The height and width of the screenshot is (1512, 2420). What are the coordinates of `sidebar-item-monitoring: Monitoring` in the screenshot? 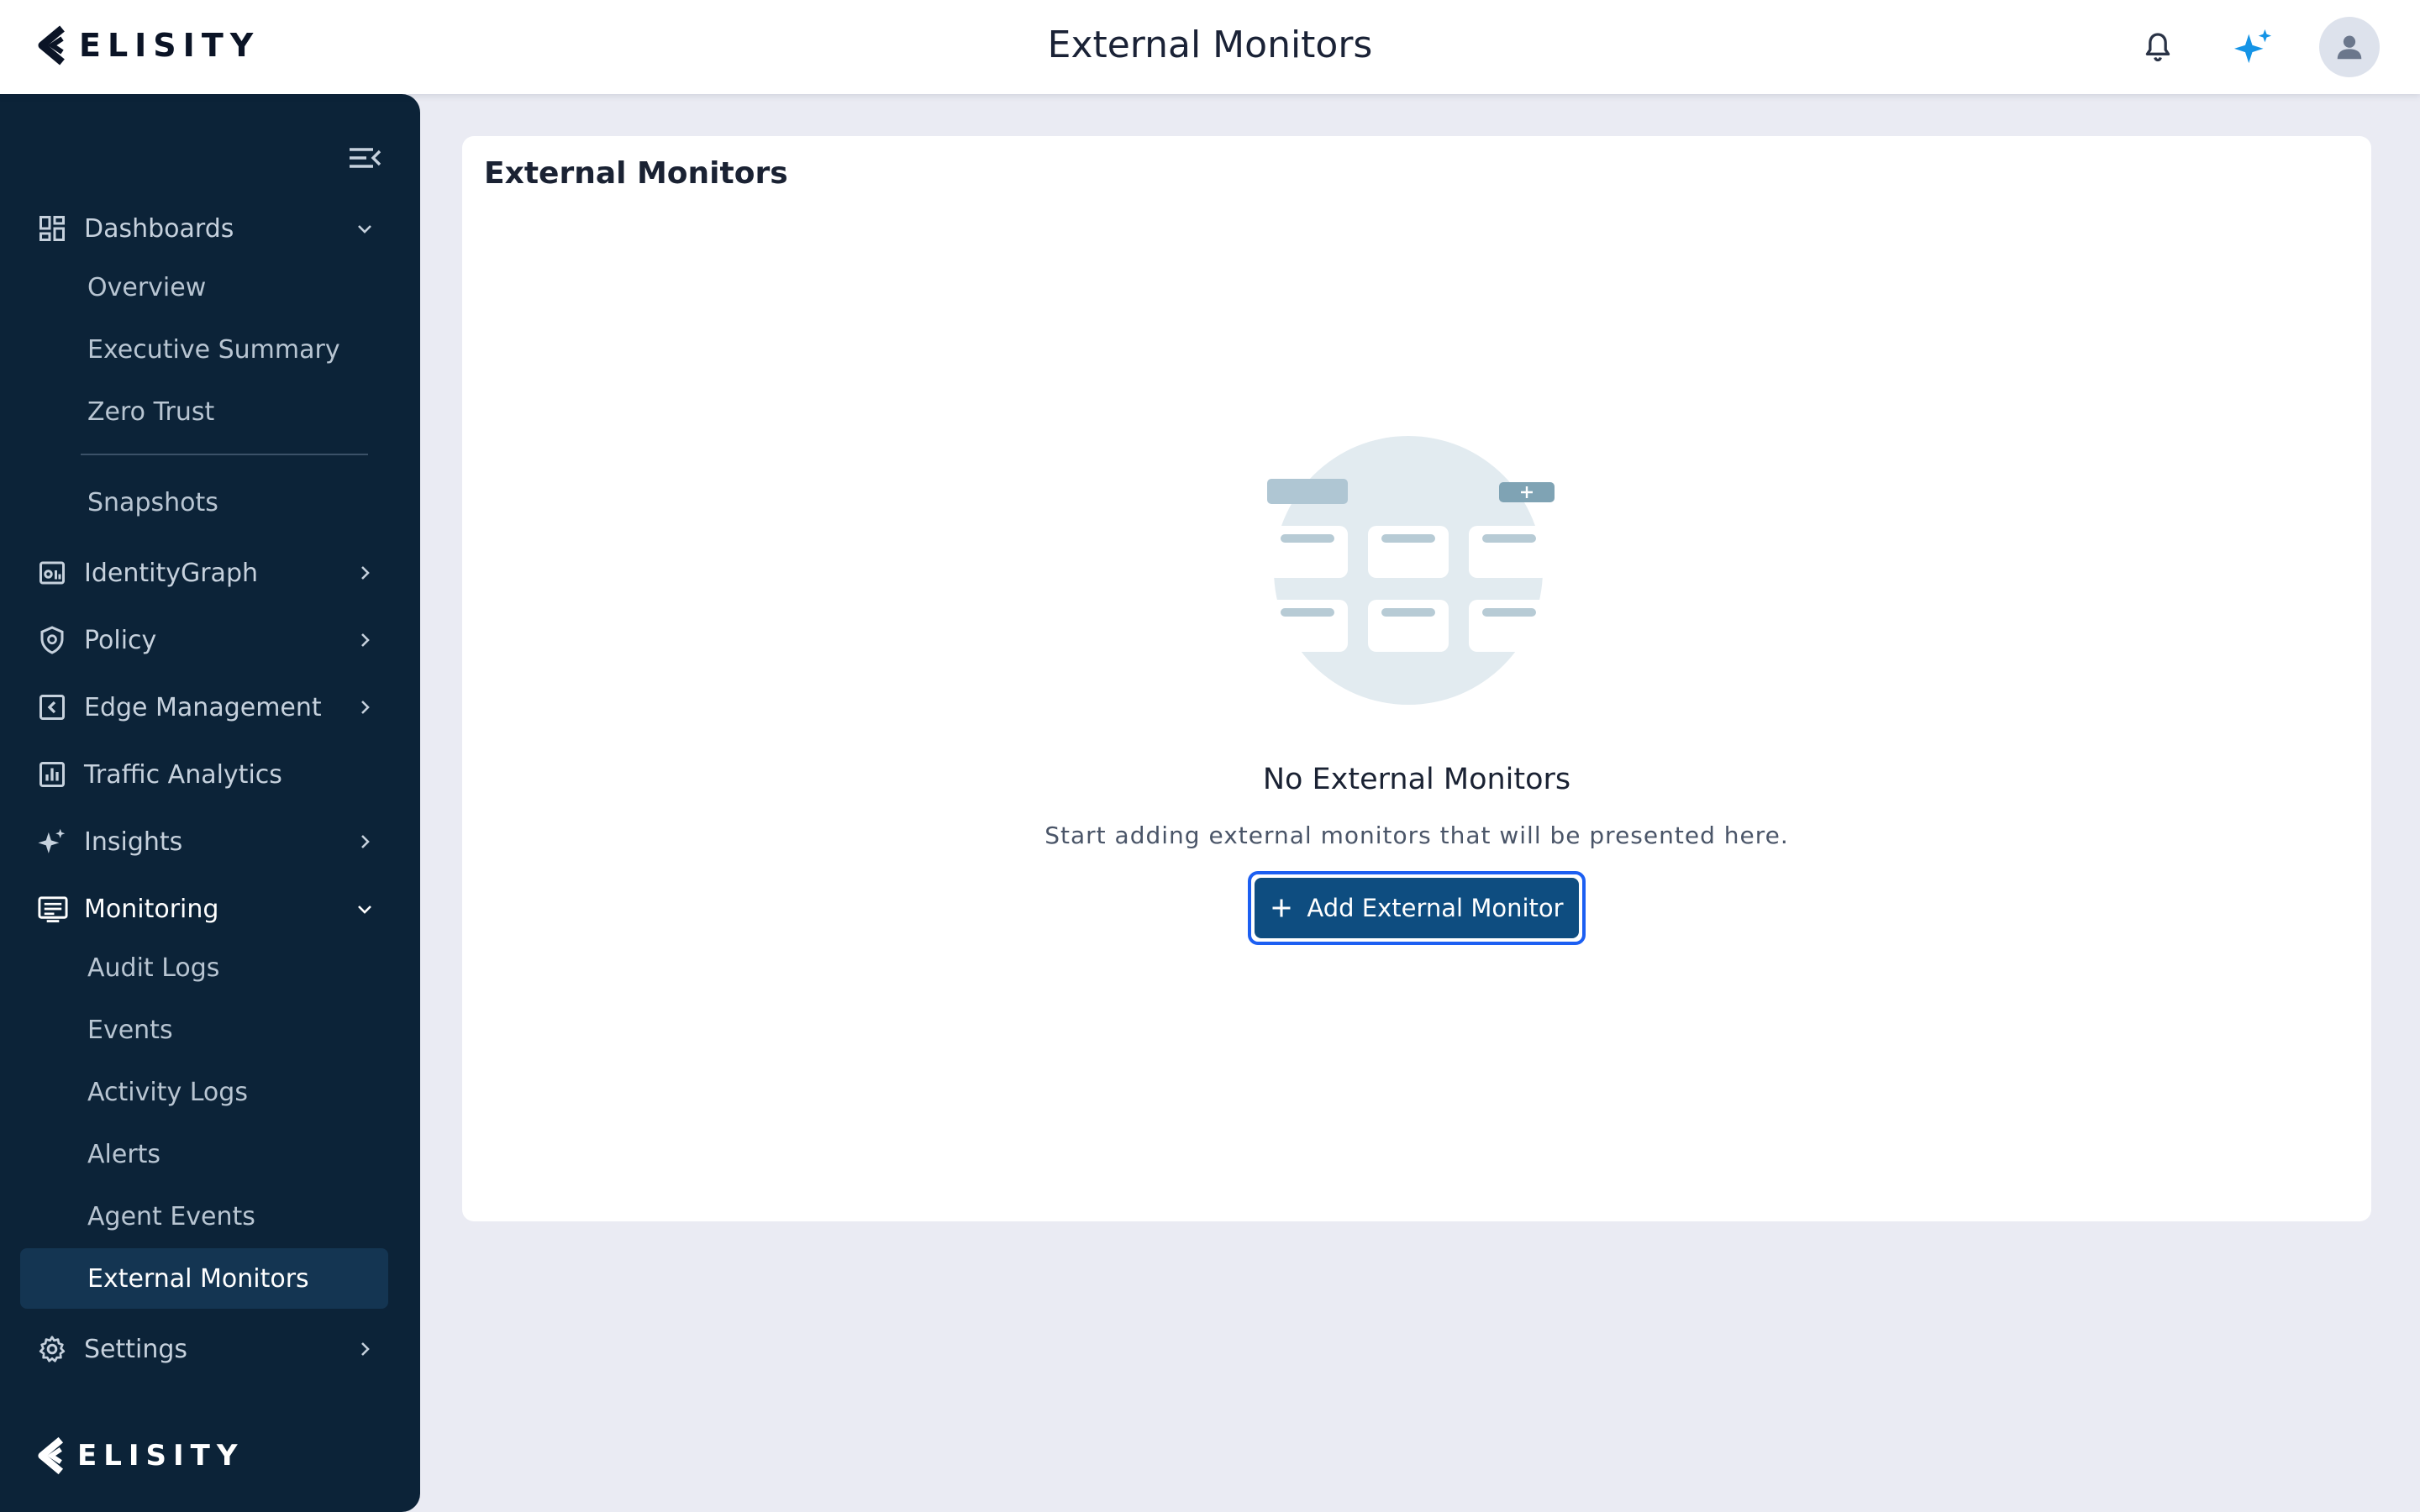 It's located at (204, 909).